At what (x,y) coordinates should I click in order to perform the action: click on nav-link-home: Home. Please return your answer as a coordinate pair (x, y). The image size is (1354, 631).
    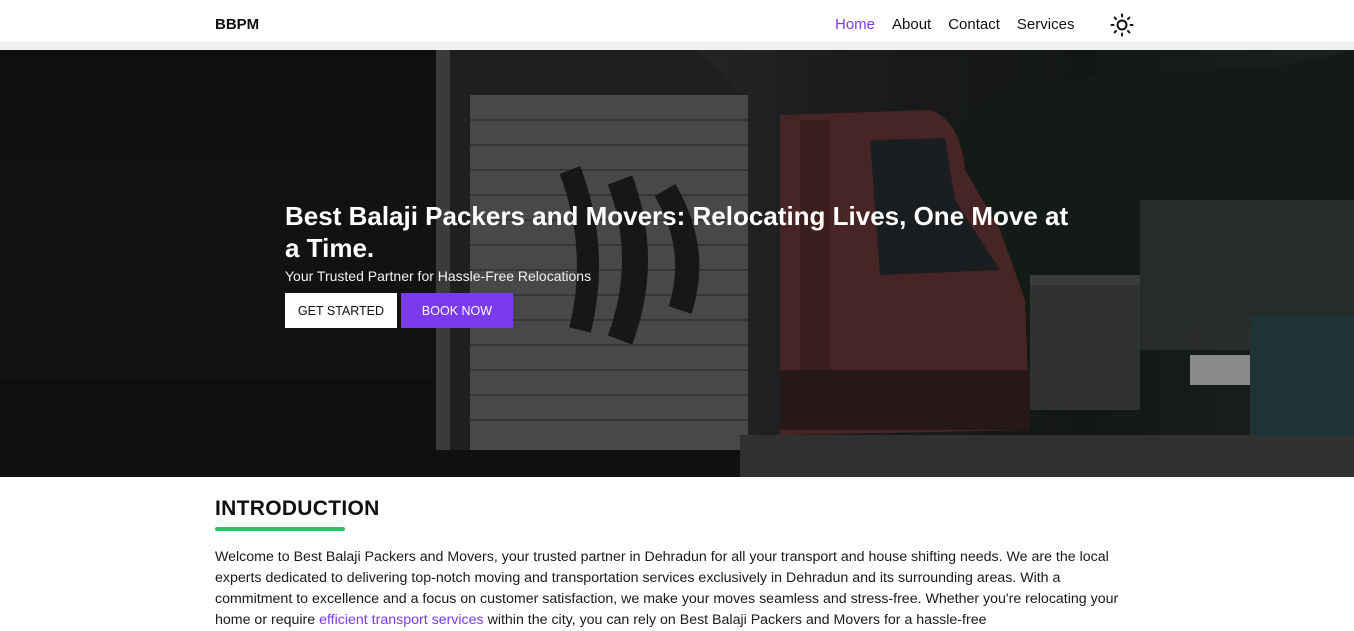
    Looking at the image, I should click on (855, 24).